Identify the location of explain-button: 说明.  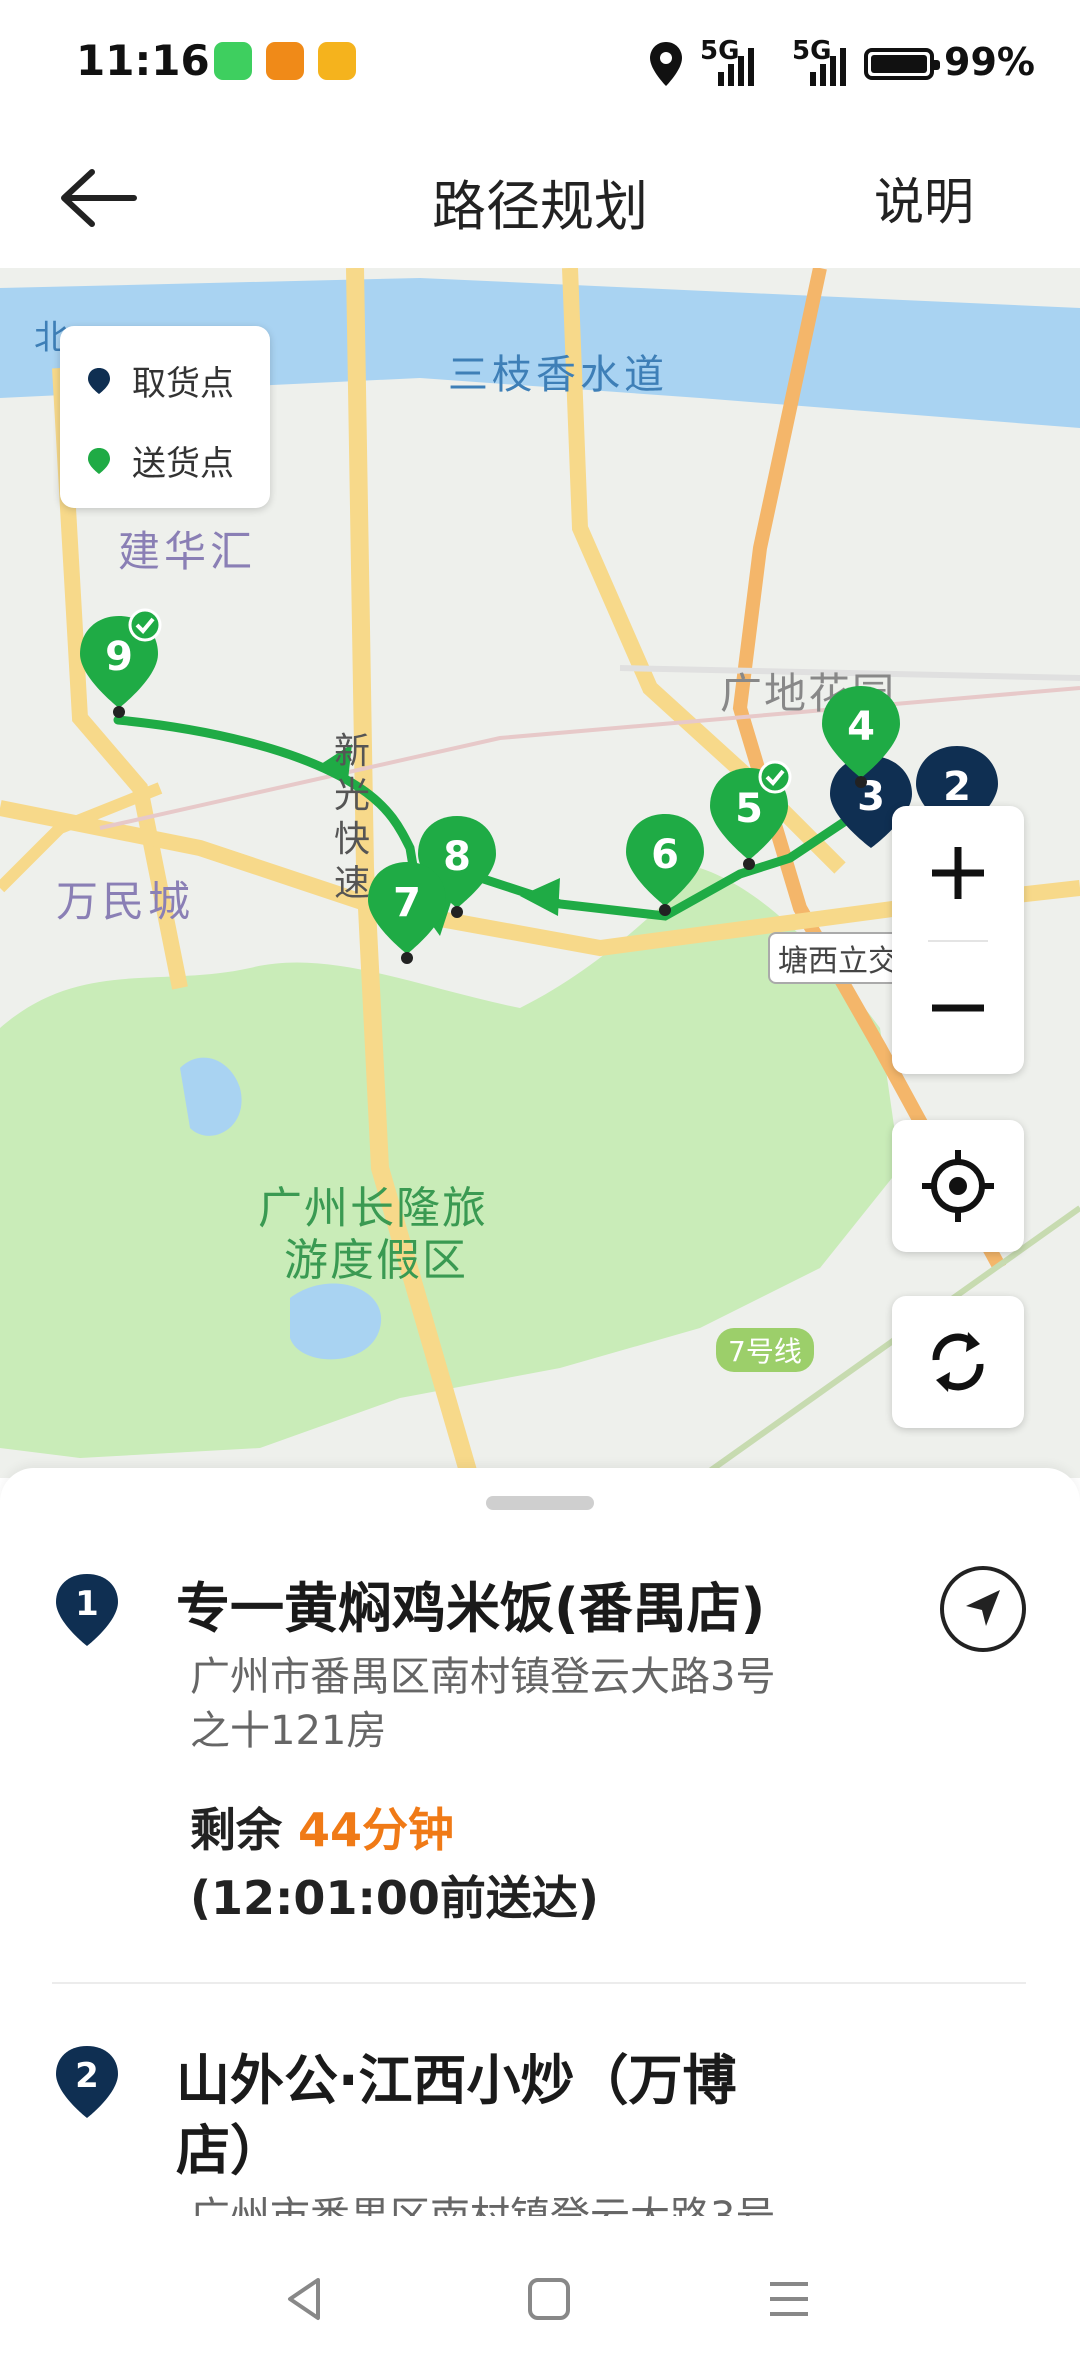
(924, 198).